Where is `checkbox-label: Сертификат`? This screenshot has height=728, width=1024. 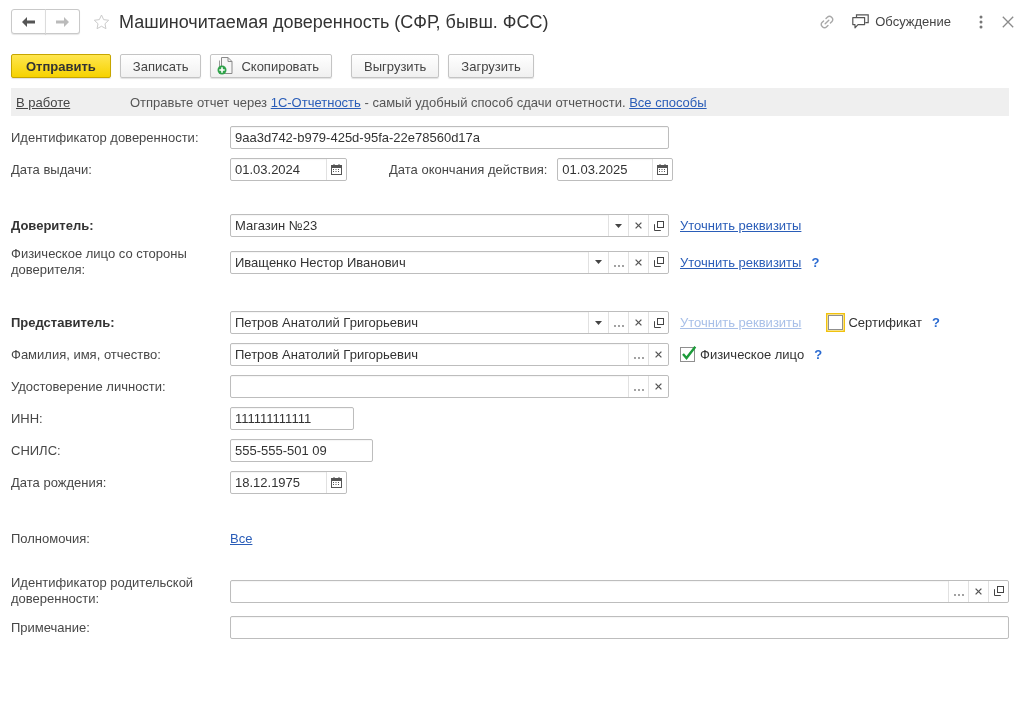
checkbox-label: Сертификат is located at coordinates (885, 322).